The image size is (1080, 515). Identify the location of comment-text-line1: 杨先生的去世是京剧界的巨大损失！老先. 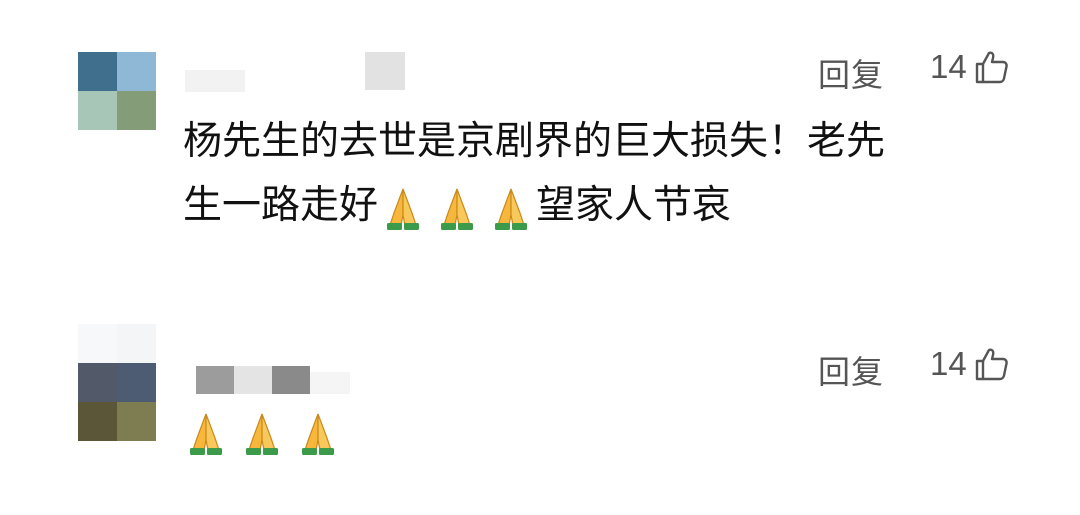
(534, 141).